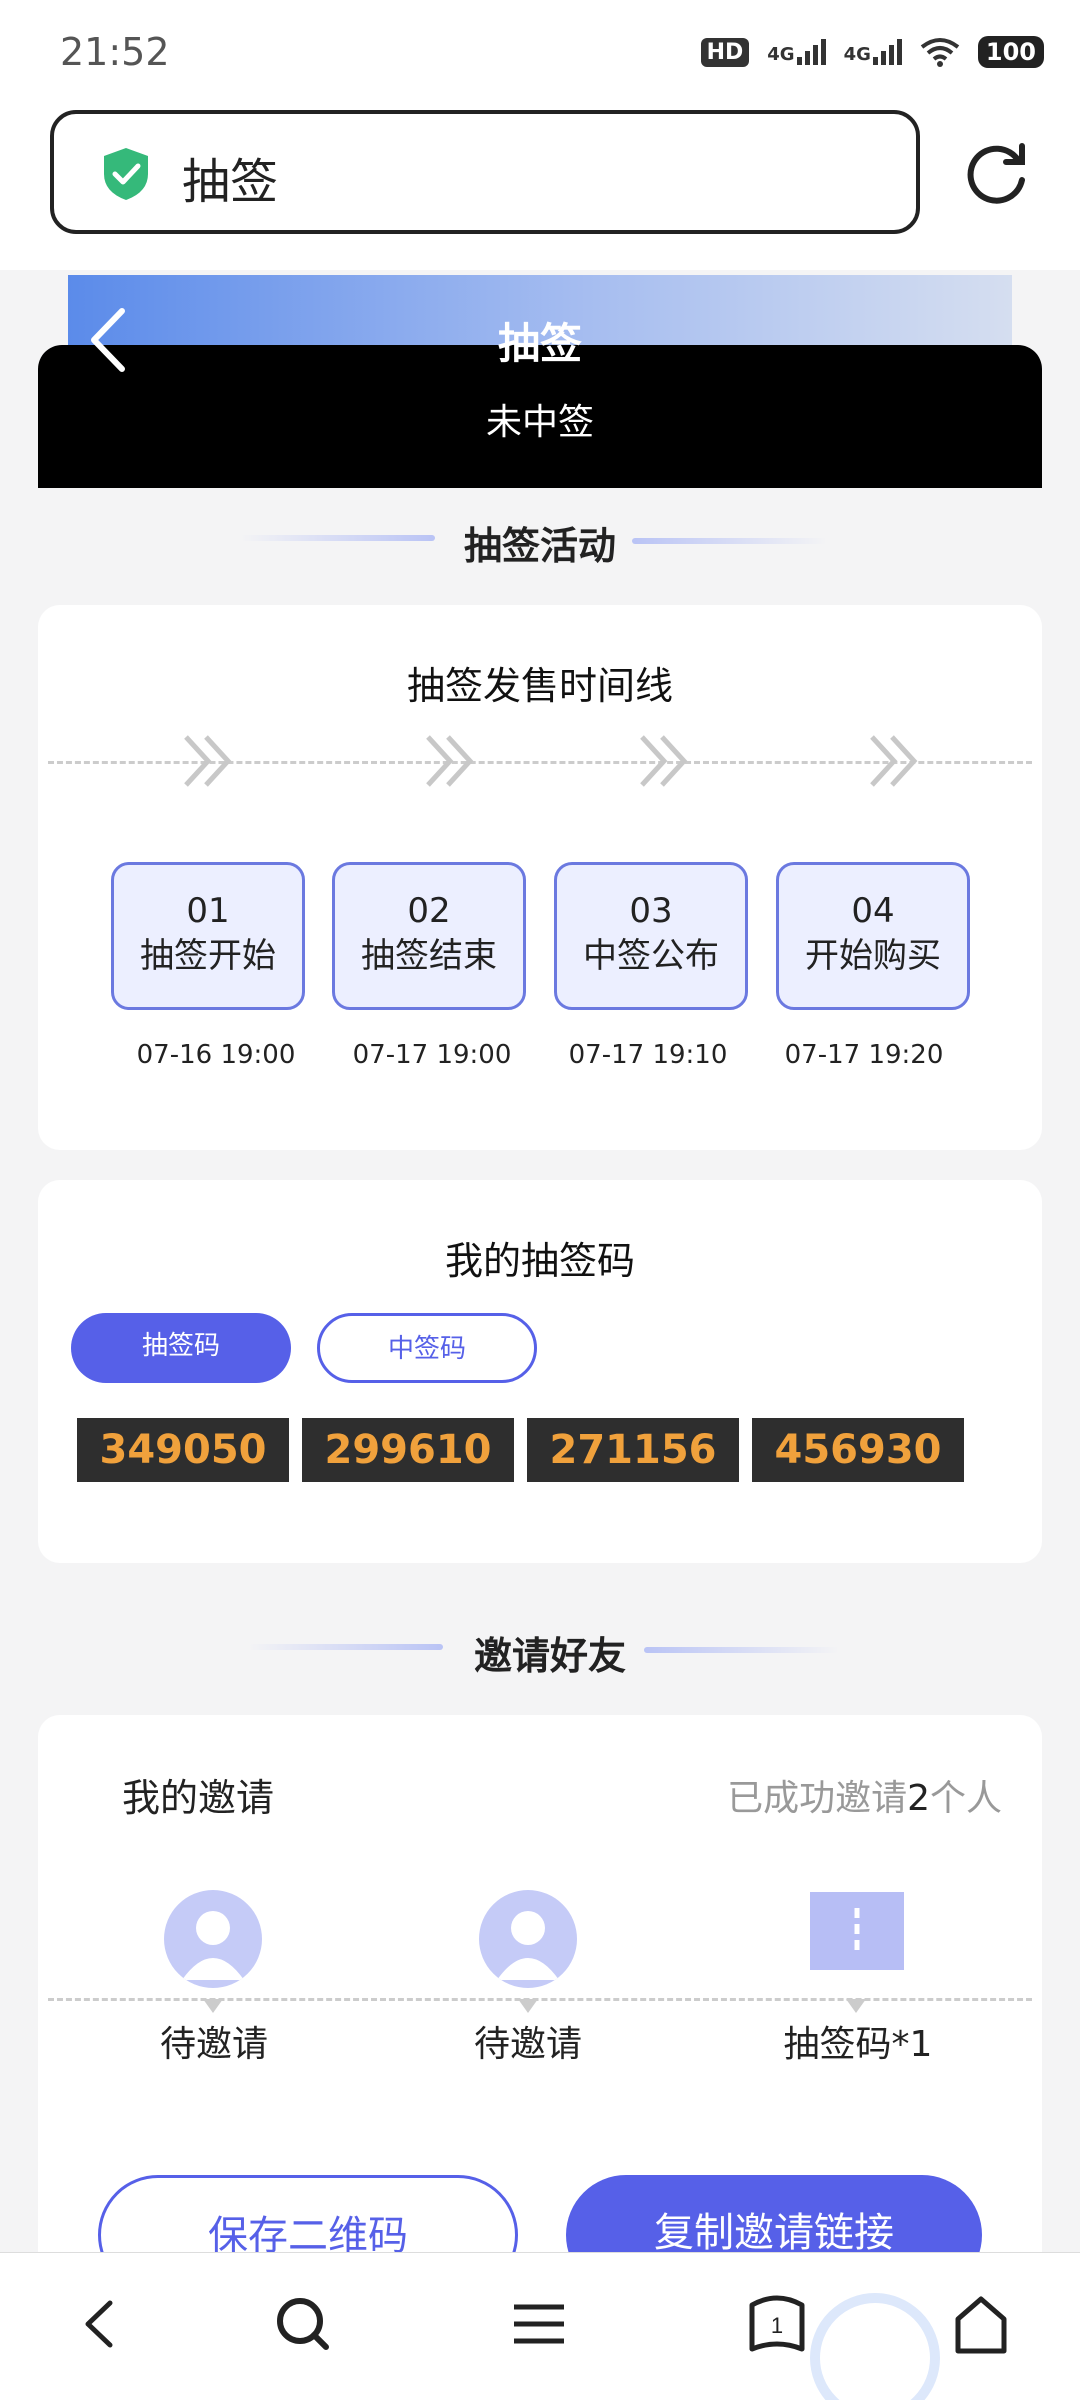  I want to click on reload-icon, so click(997, 175).